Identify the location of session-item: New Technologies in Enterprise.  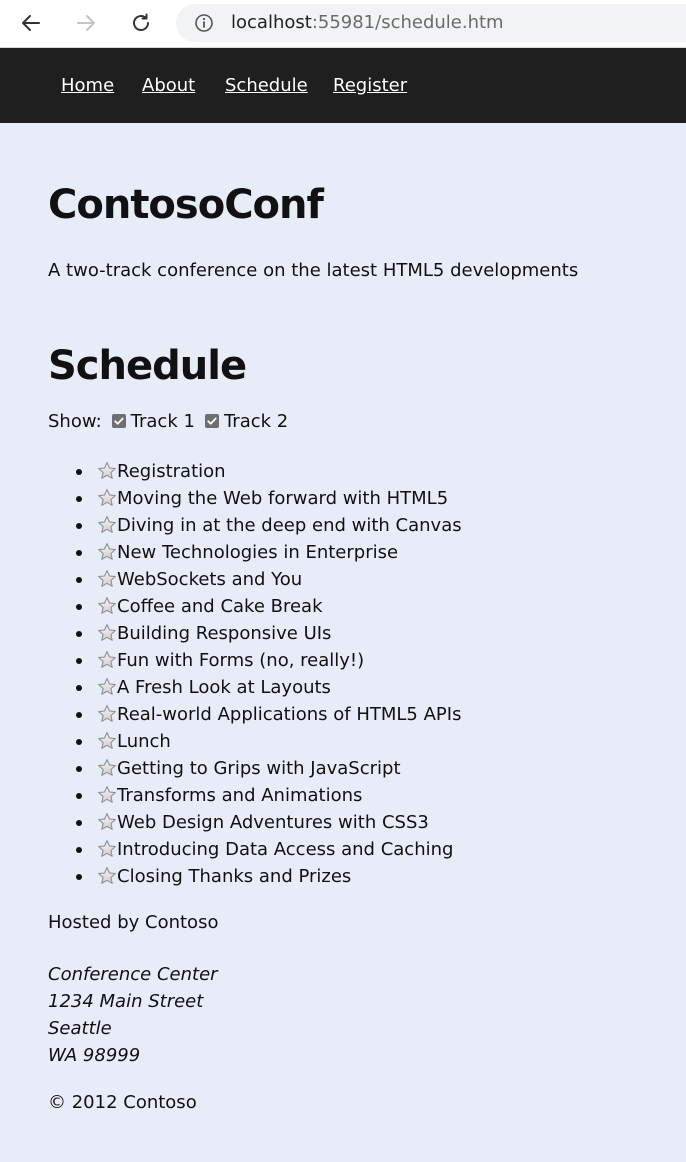
(348, 552).